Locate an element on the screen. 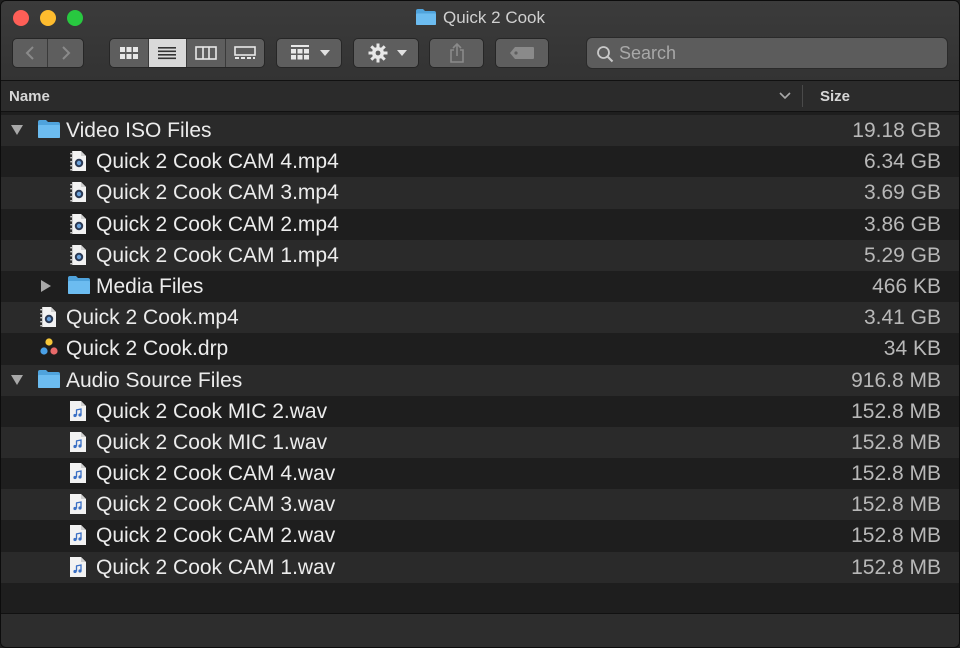 The image size is (960, 648). search-field is located at coordinates (767, 53).